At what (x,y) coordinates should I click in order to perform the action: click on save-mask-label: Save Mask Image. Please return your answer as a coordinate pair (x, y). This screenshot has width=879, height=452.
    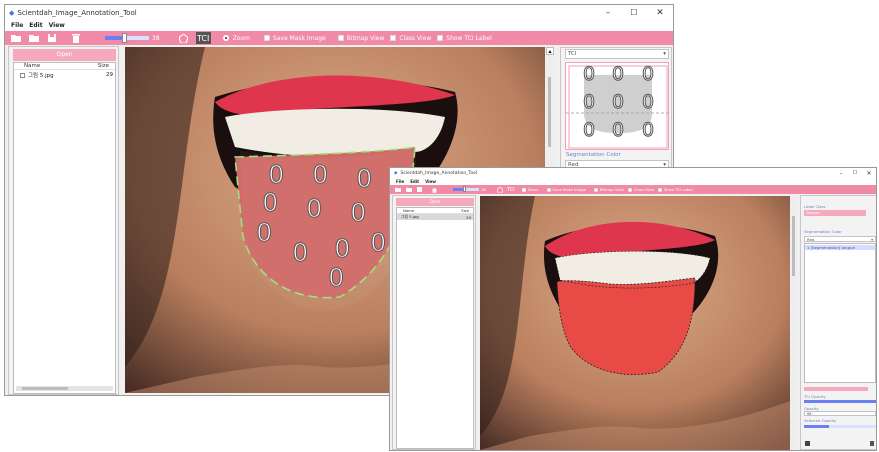
    Looking at the image, I should click on (299, 38).